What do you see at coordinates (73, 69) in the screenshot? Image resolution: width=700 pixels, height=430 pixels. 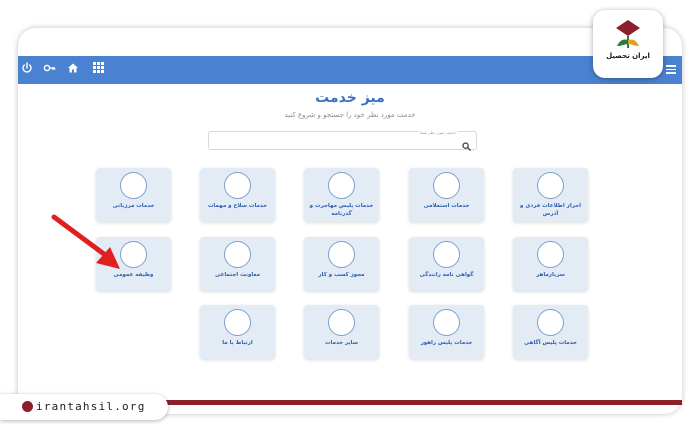 I see `home-icon` at bounding box center [73, 69].